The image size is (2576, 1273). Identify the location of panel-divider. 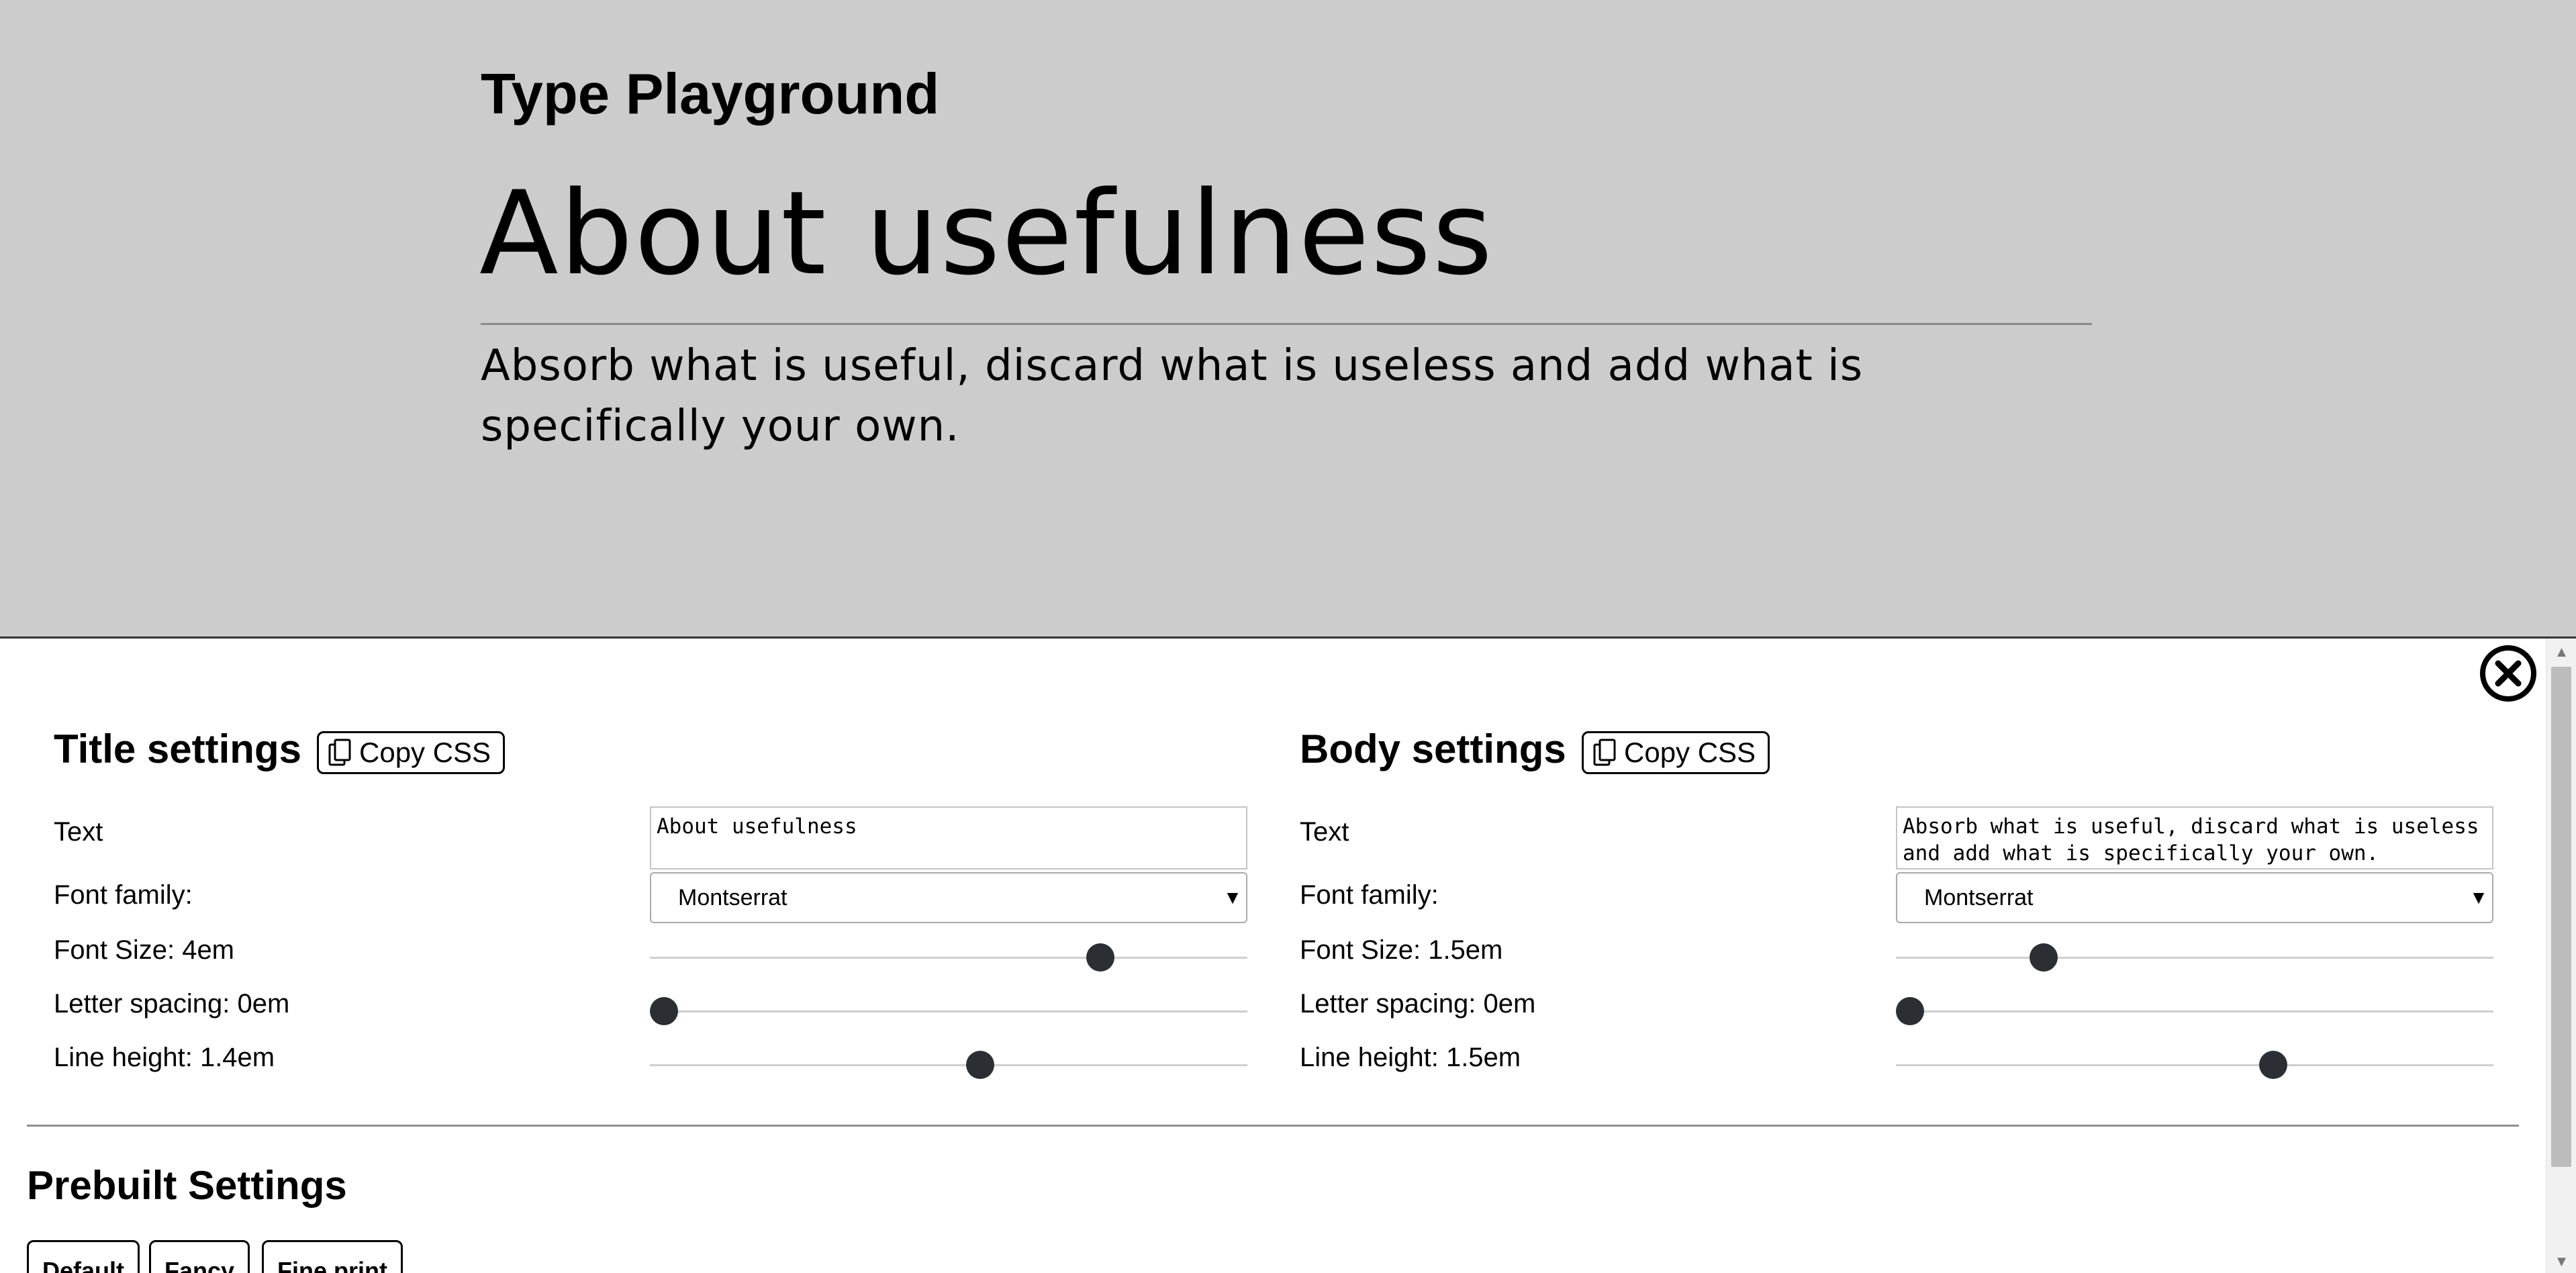
(1273, 1126).